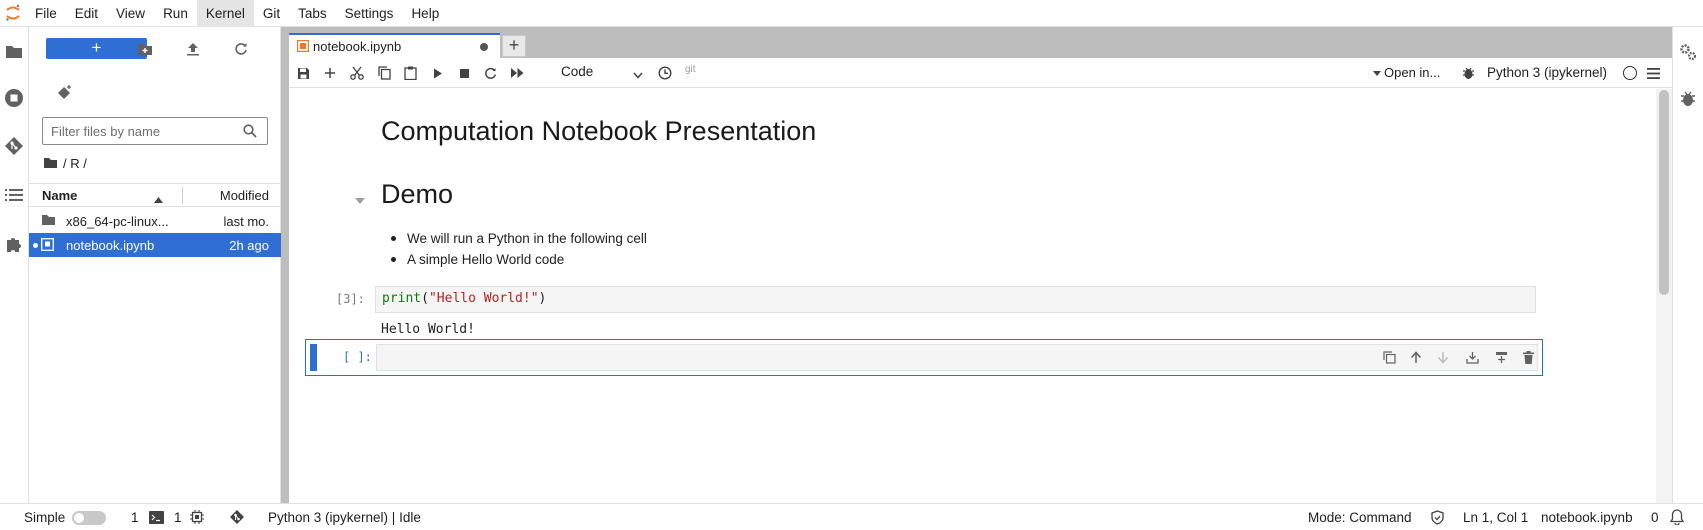  Describe the element at coordinates (96, 48) in the screenshot. I see `new-launcher-button: +` at that location.